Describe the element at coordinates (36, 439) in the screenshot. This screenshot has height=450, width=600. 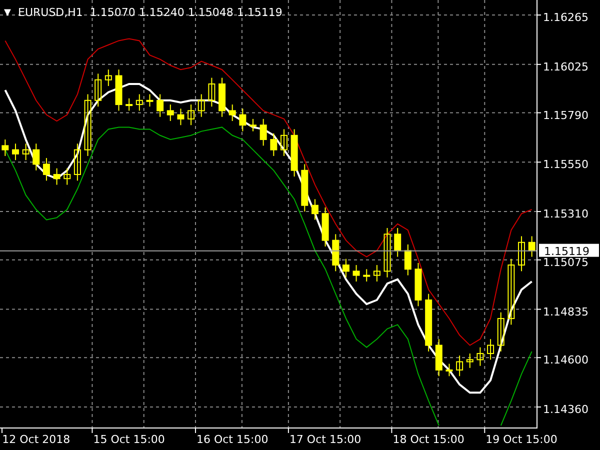
I see `time-axis-label: 12 Oct 2018` at that location.